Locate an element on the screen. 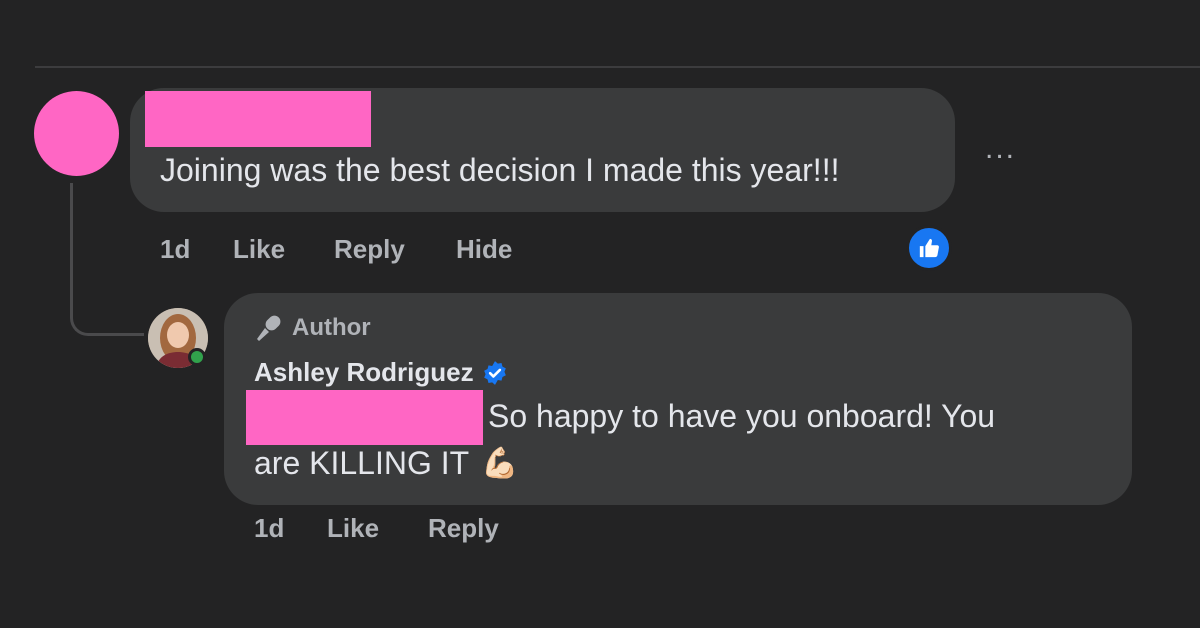 The image size is (1200, 628). reply-author-row: Ashley Rodriguez is located at coordinates (381, 372).